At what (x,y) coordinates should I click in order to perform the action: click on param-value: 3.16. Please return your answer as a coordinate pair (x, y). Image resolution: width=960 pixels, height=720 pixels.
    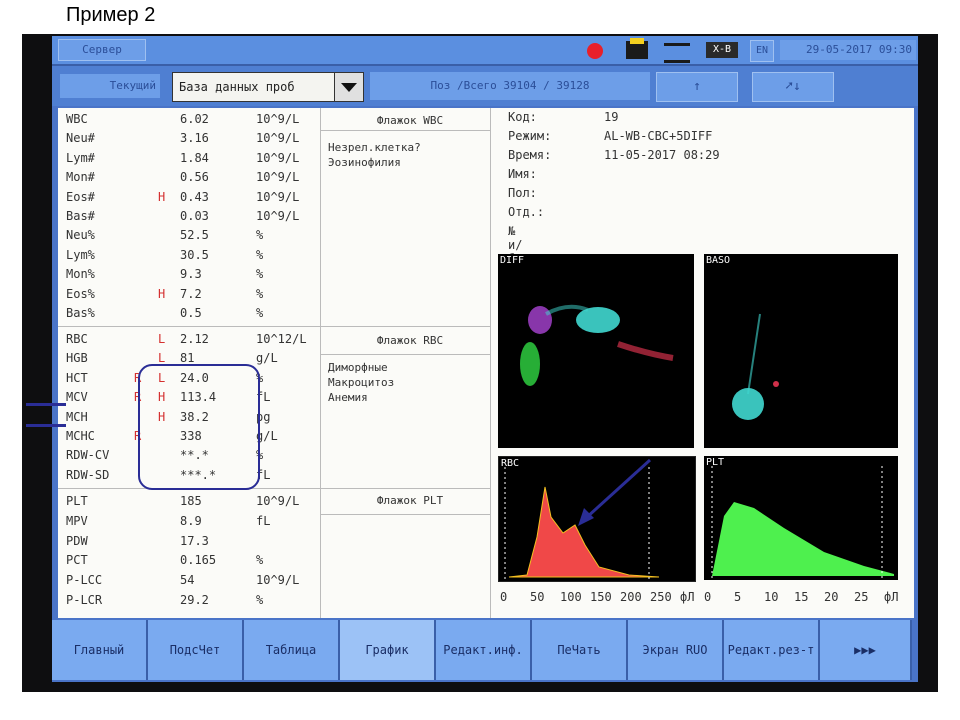
    Looking at the image, I should click on (194, 138).